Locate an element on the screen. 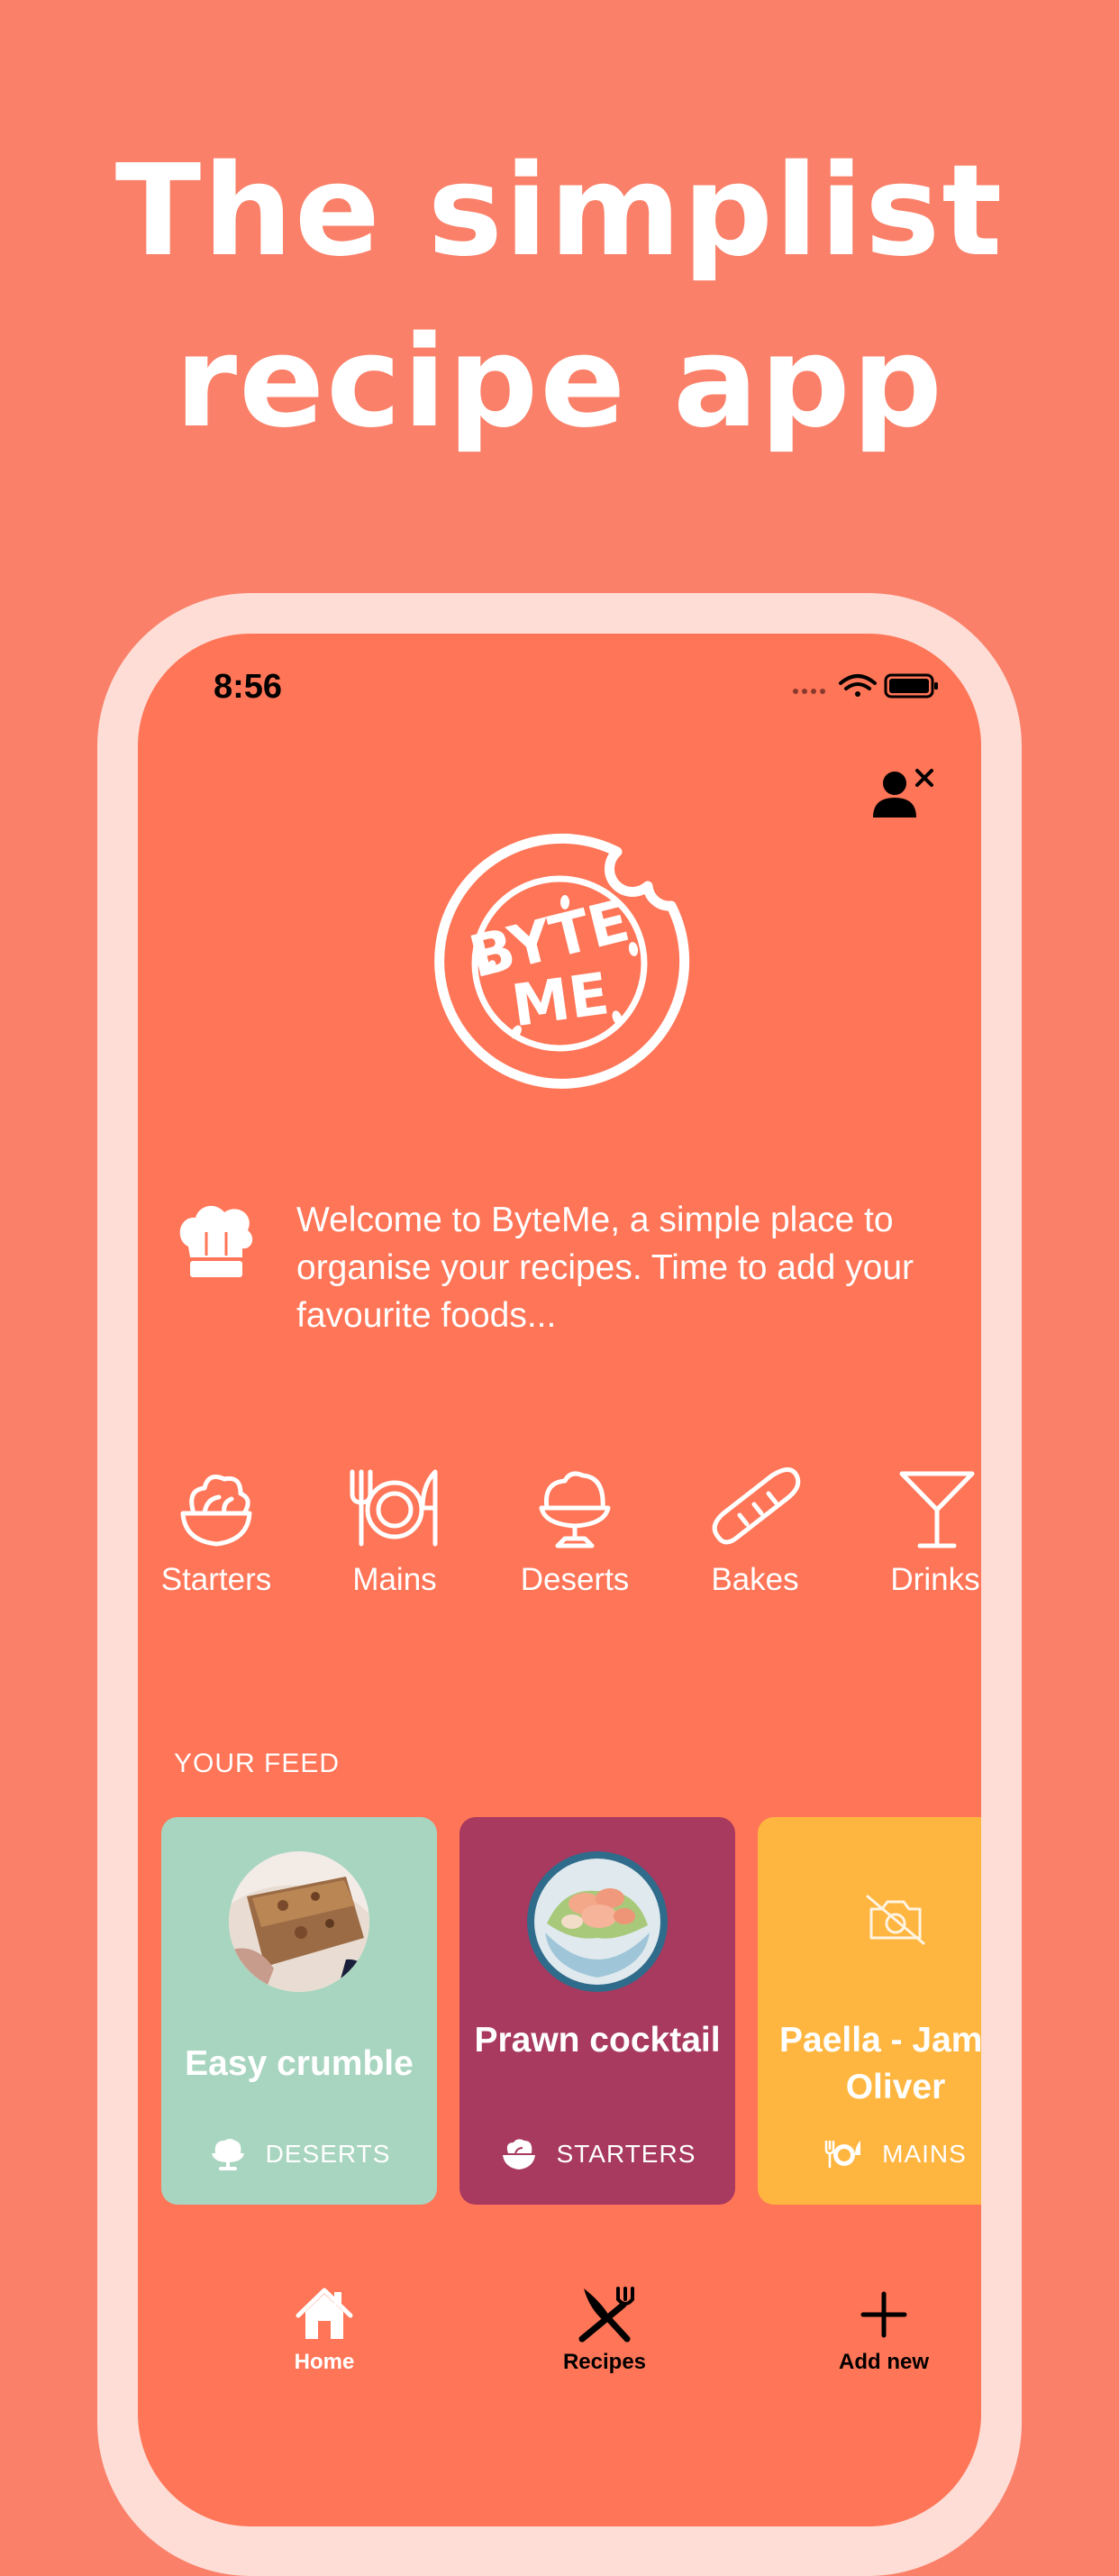 The width and height of the screenshot is (1119, 2576). category-label: Bakes is located at coordinates (755, 1579).